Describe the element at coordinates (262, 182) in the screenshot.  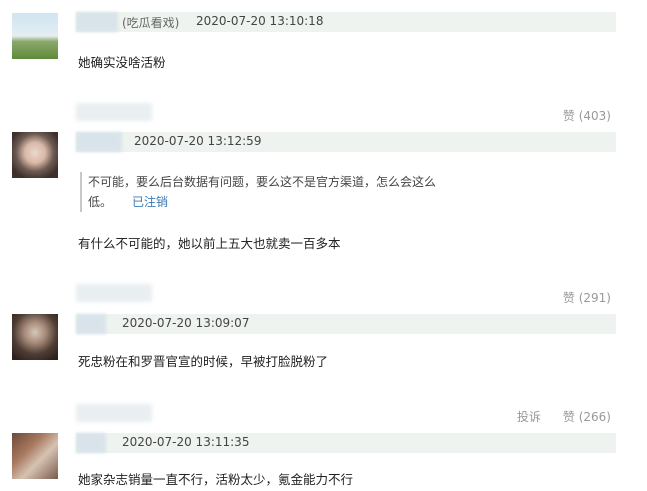
I see `quote-text-line1: 不可能，要么后台数据有问题，要么这不是官方渠道，怎么会这么` at that location.